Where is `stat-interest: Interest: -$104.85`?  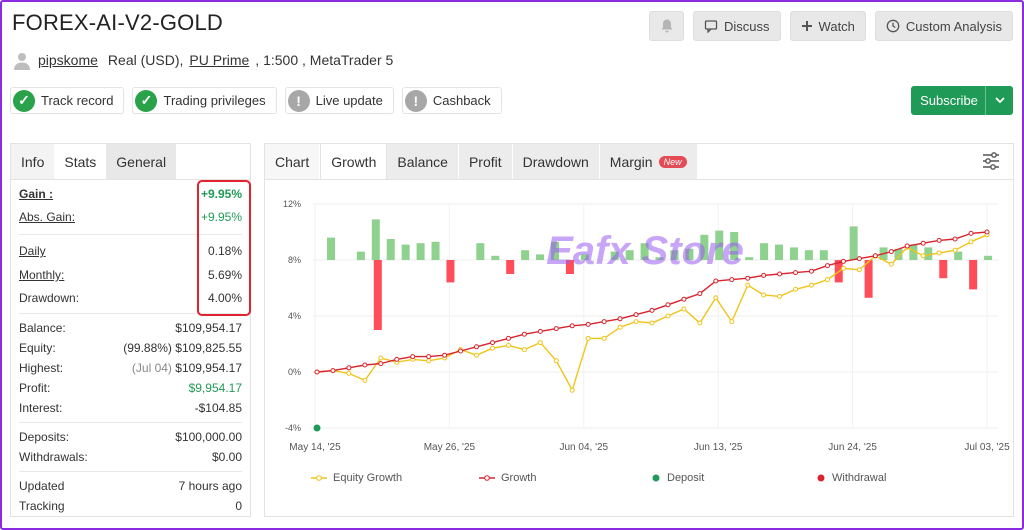 stat-interest: Interest: -$104.85 is located at coordinates (130, 408).